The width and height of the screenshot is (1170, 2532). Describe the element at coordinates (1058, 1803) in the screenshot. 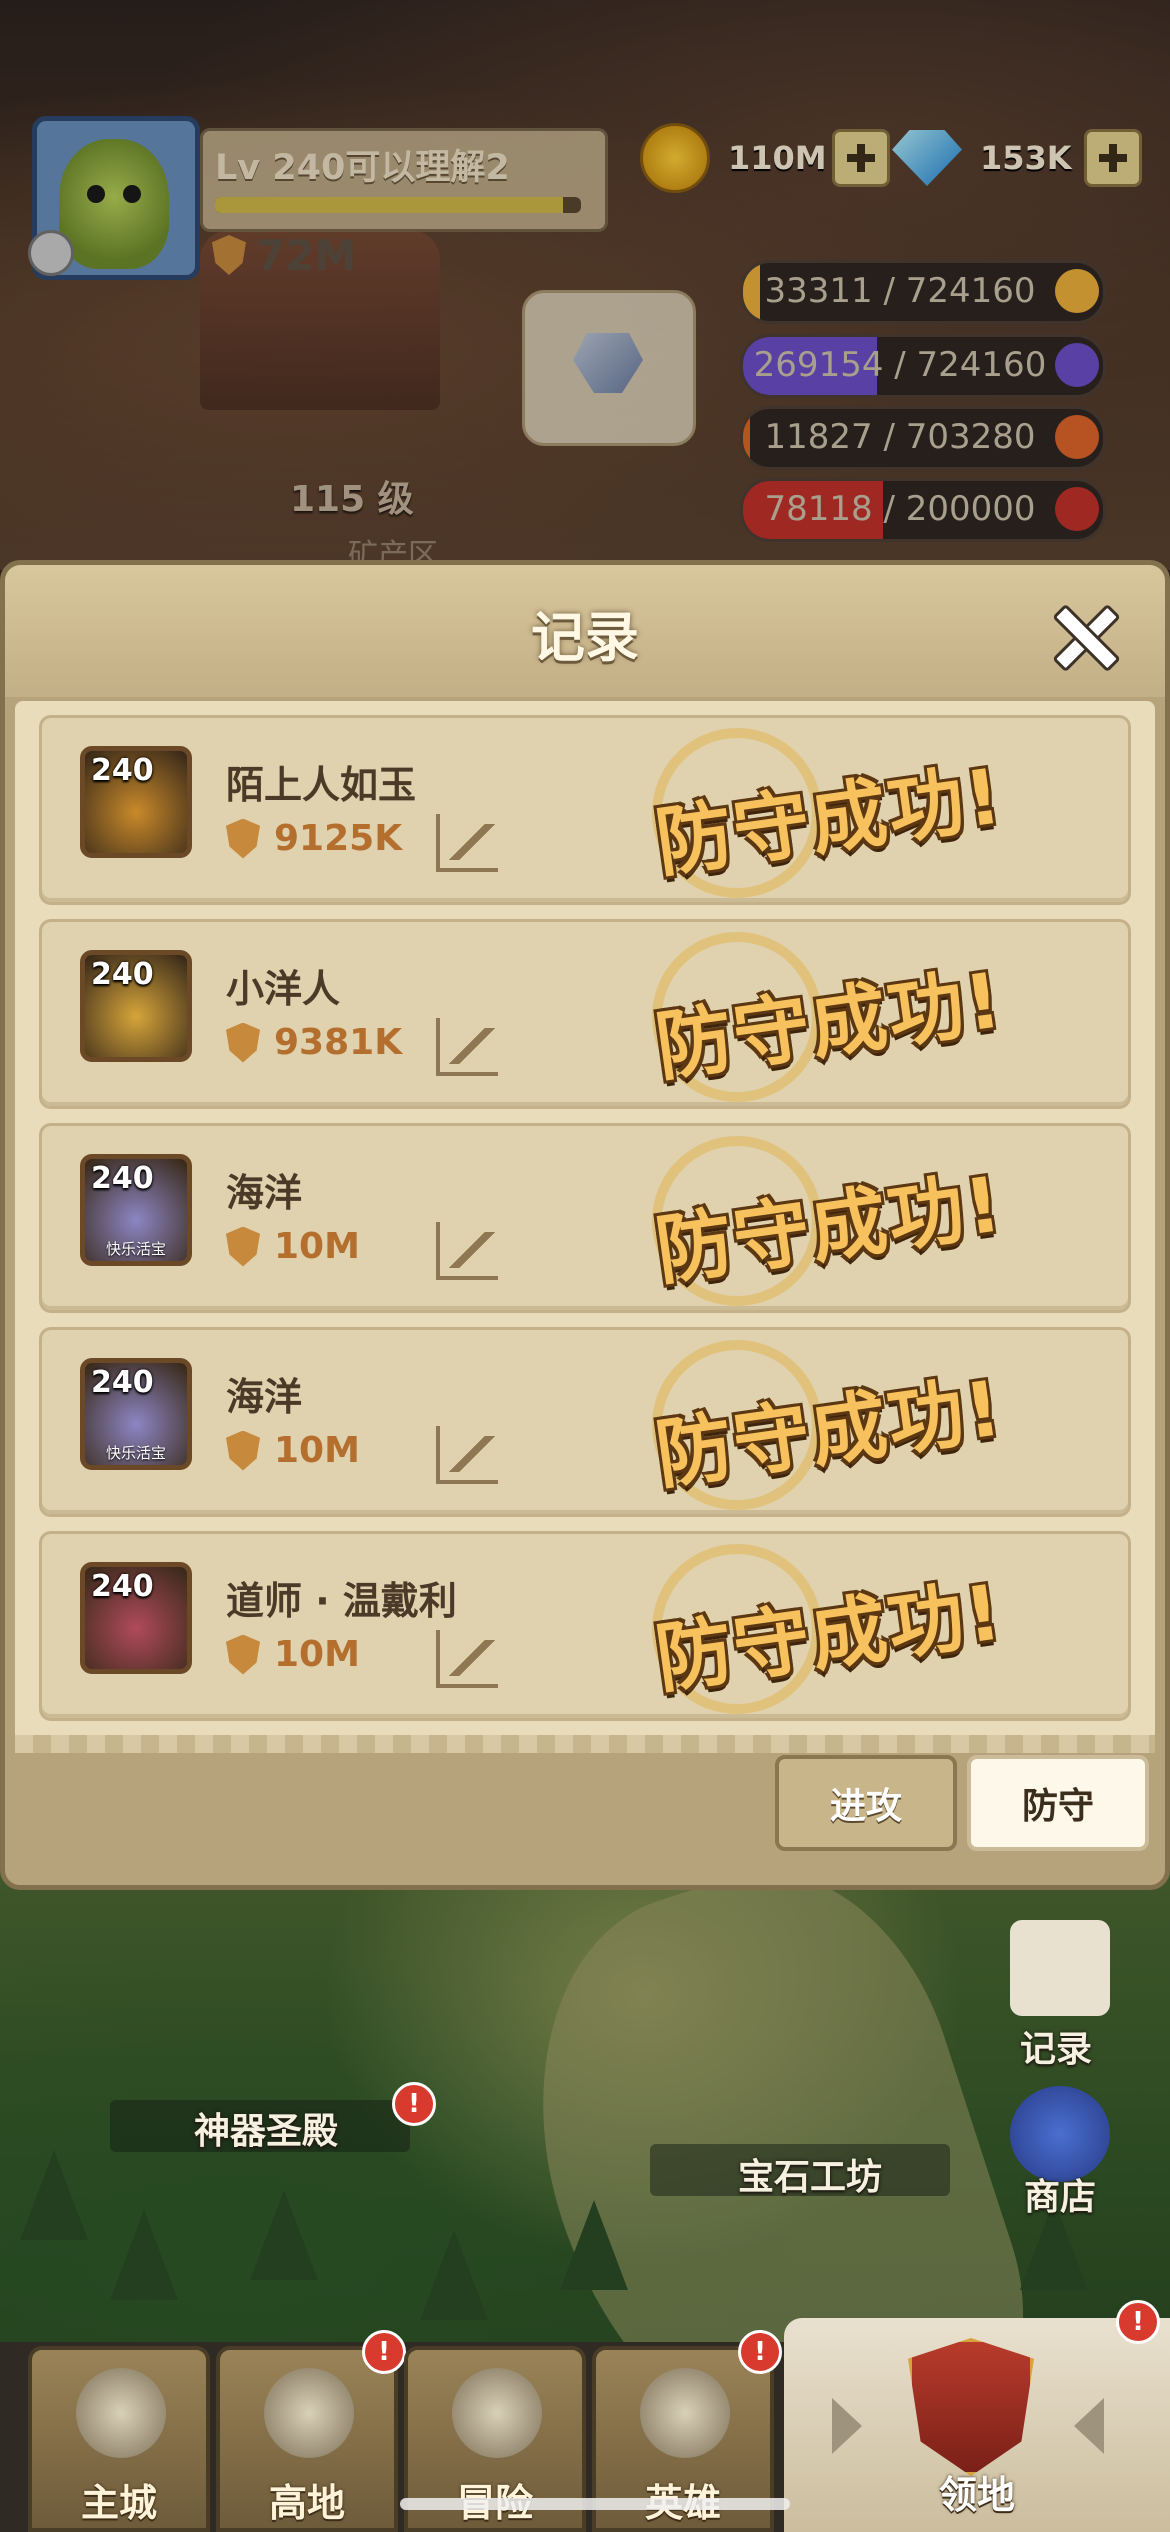

I see `tab-defend: 防守` at that location.